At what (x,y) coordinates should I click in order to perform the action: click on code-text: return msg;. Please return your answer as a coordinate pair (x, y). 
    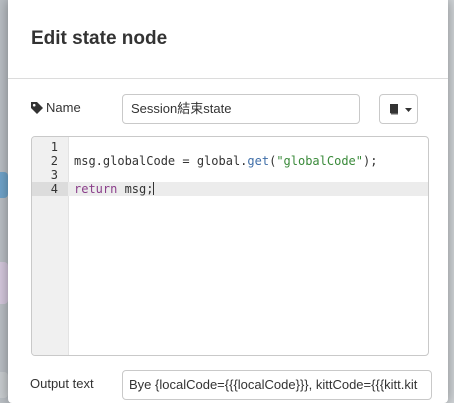
    Looking at the image, I should click on (114, 189).